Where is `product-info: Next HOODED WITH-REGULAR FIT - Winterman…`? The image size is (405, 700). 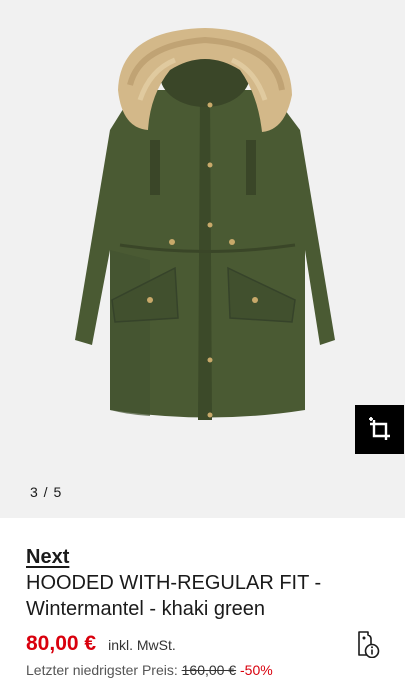 product-info: Next HOODED WITH-REGULAR FIT - Winterman… is located at coordinates (205, 583).